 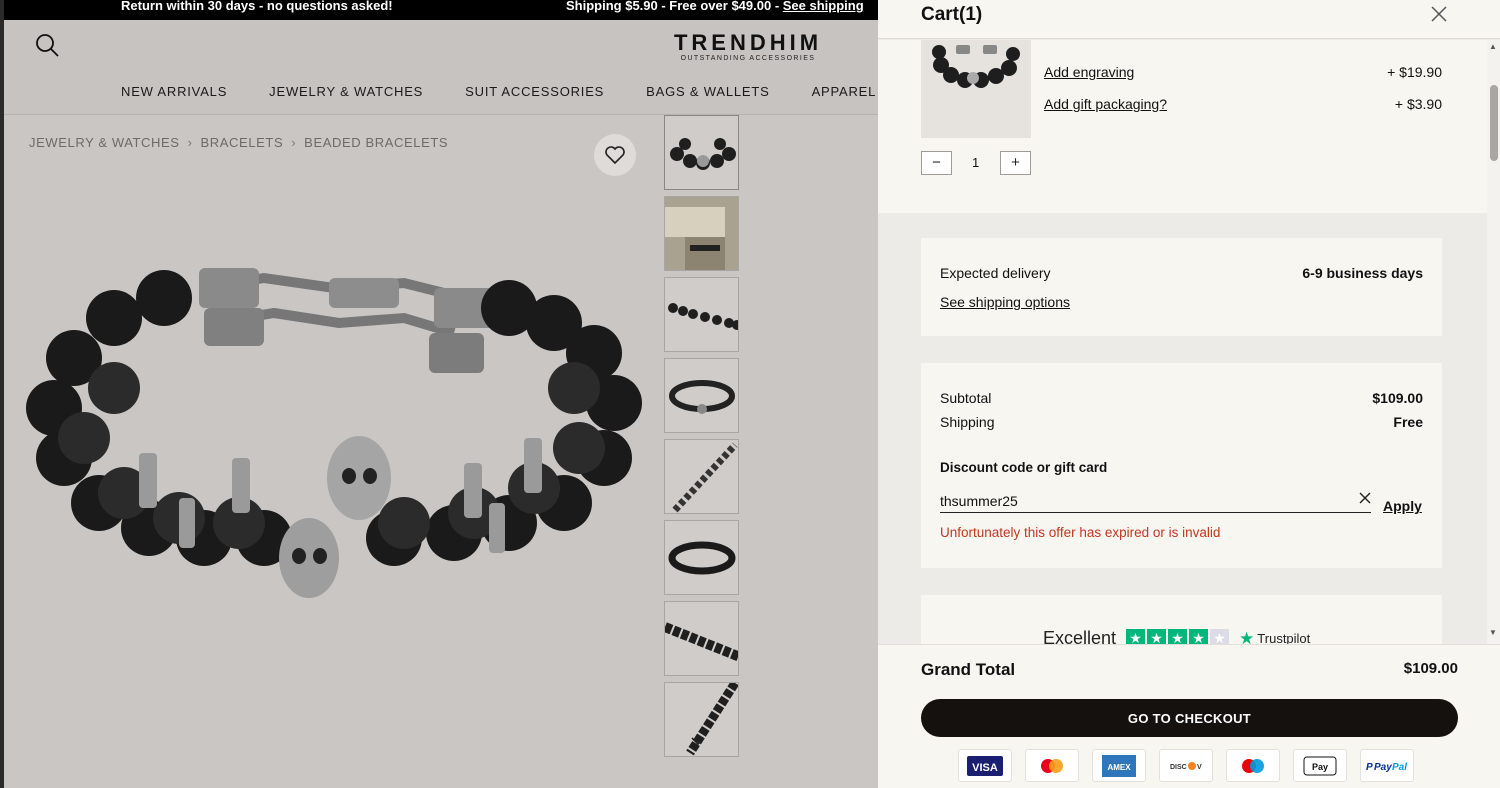 I want to click on cart-title: Cart(1), so click(x=952, y=14).